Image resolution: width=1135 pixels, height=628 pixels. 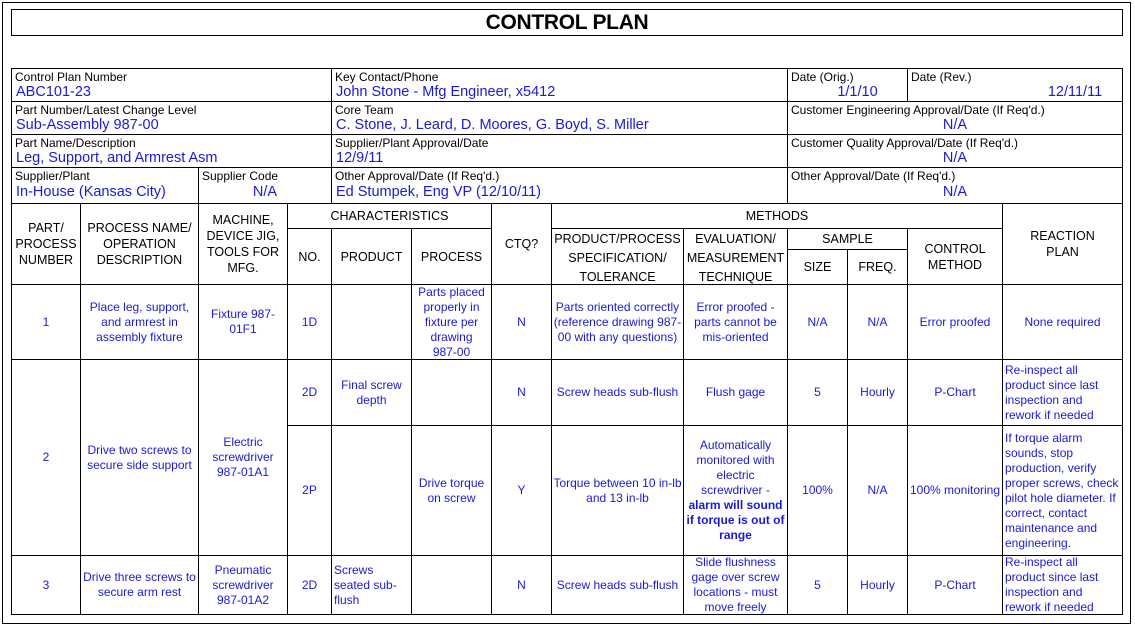 I want to click on date-rev-field: Date (Rev.) 12/11/11, so click(x=1015, y=85).